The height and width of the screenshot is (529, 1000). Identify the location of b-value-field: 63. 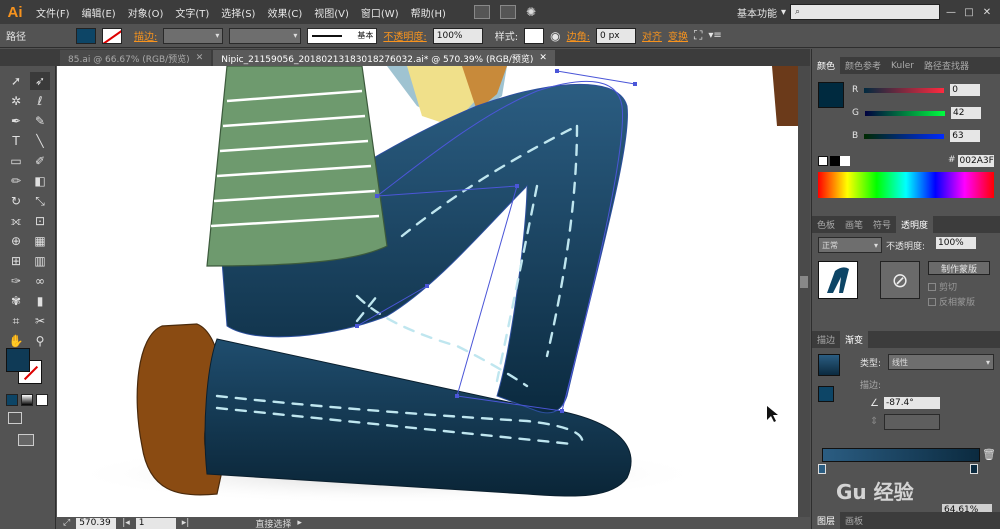
(965, 136).